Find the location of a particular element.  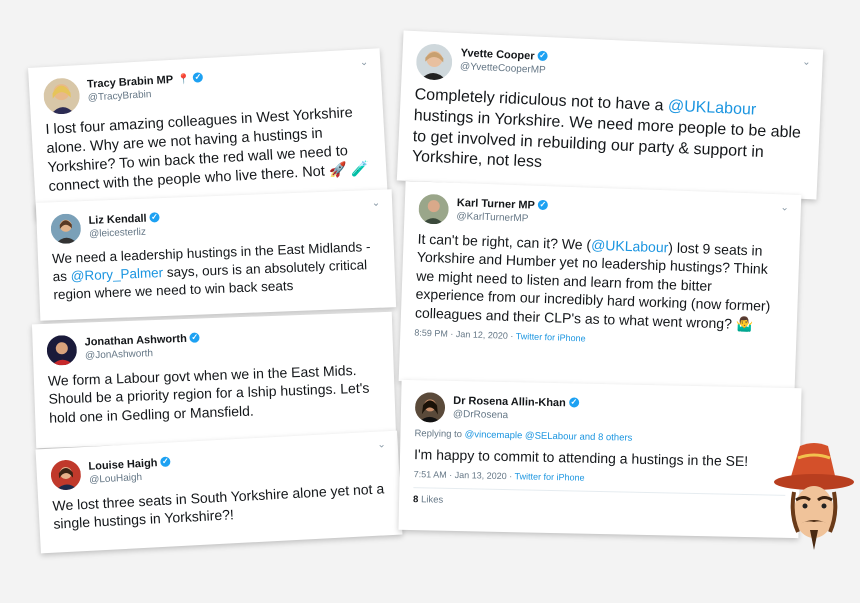

author-name: Louise Haigh is located at coordinates (123, 465).